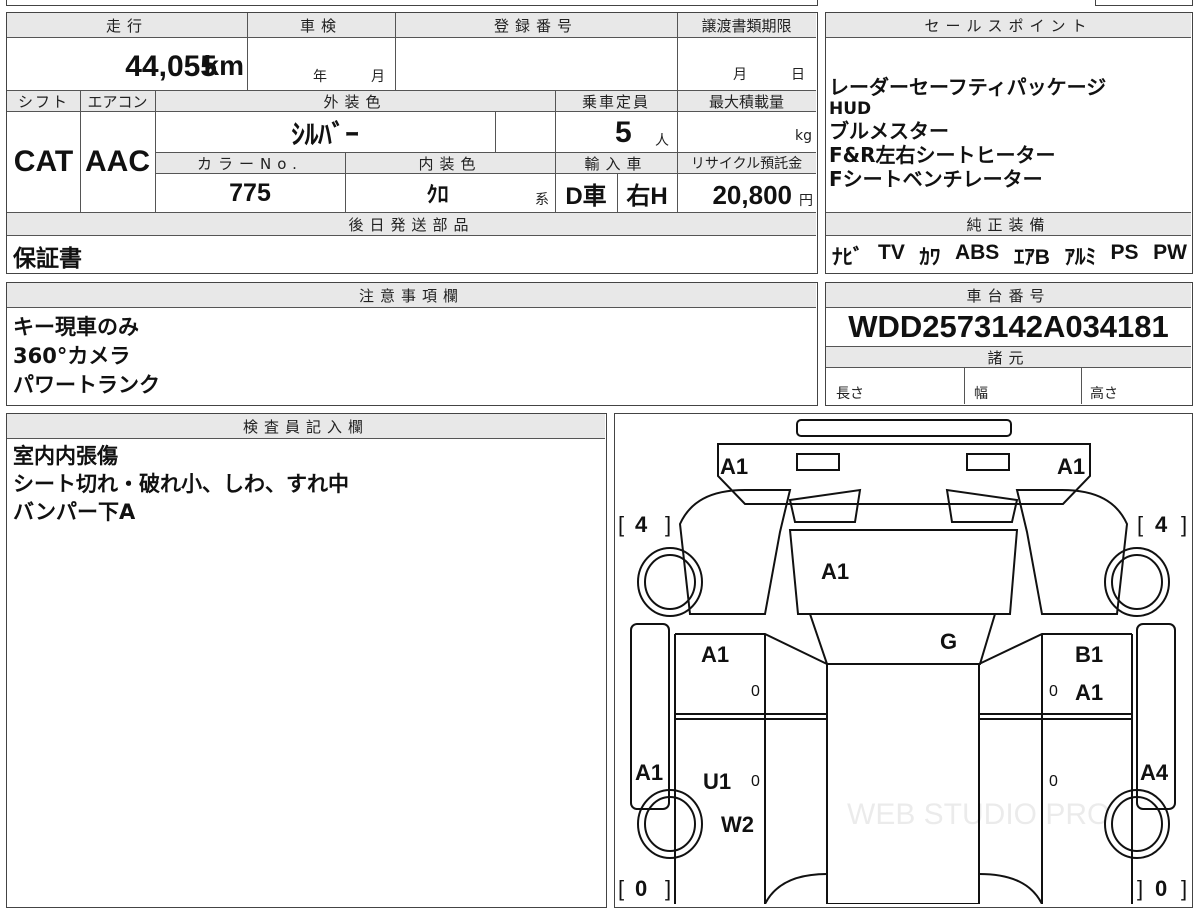 The height and width of the screenshot is (908, 1200). I want to click on deadline-month-unit: 月, so click(740, 75).